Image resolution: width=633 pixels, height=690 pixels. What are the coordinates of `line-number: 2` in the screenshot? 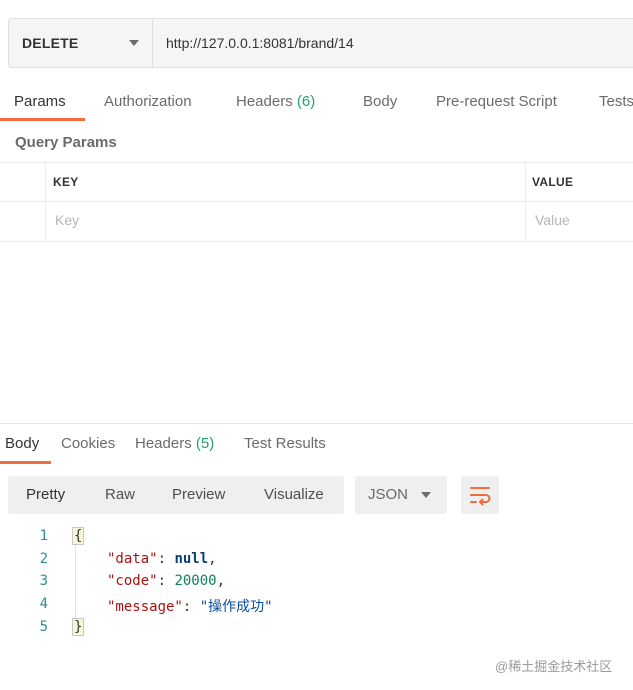 It's located at (43, 559).